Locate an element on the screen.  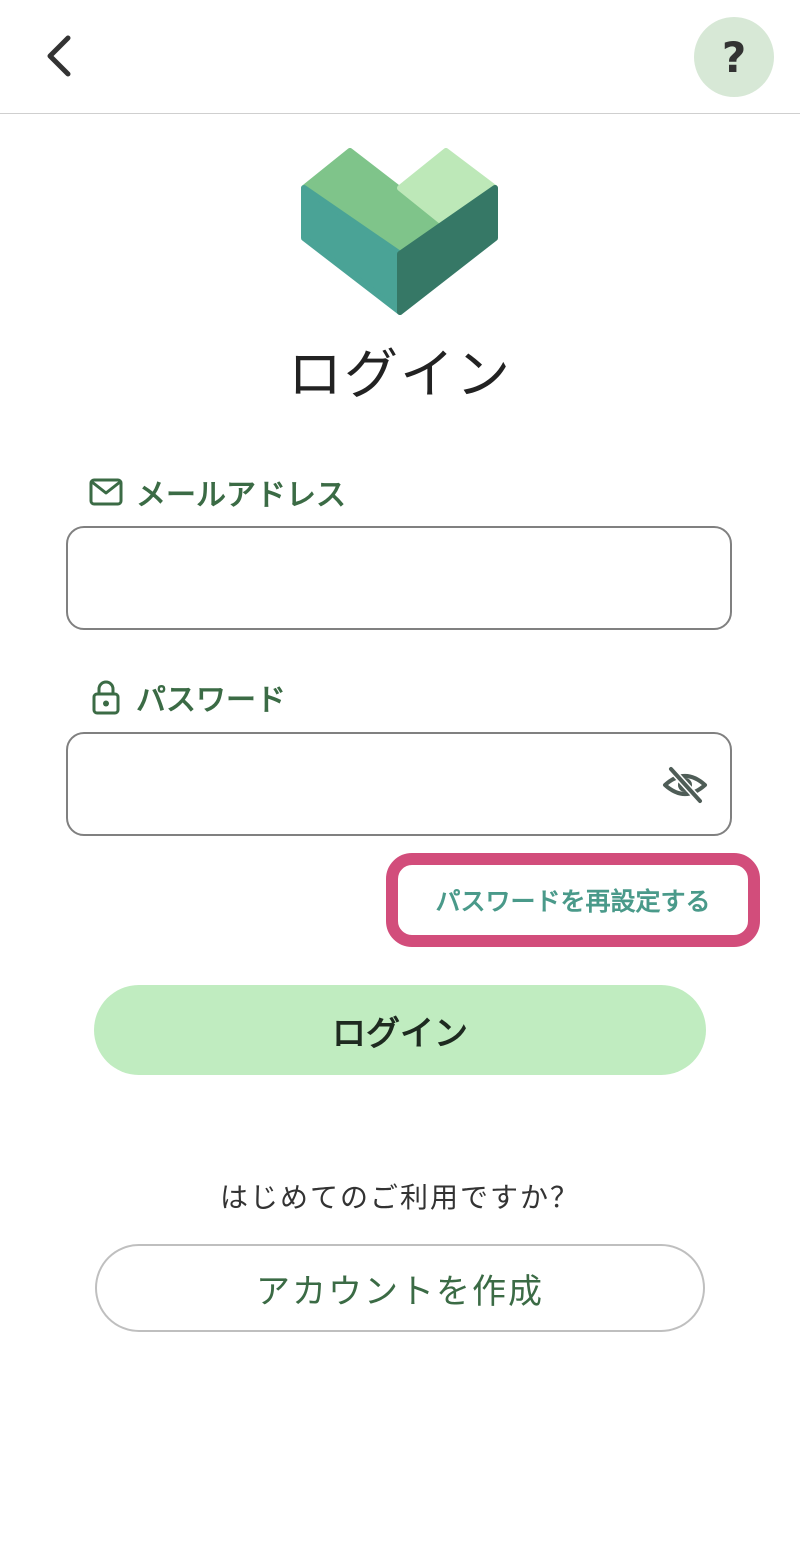
reset-link-highlight: パスワードを再設定する is located at coordinates (573, 900).